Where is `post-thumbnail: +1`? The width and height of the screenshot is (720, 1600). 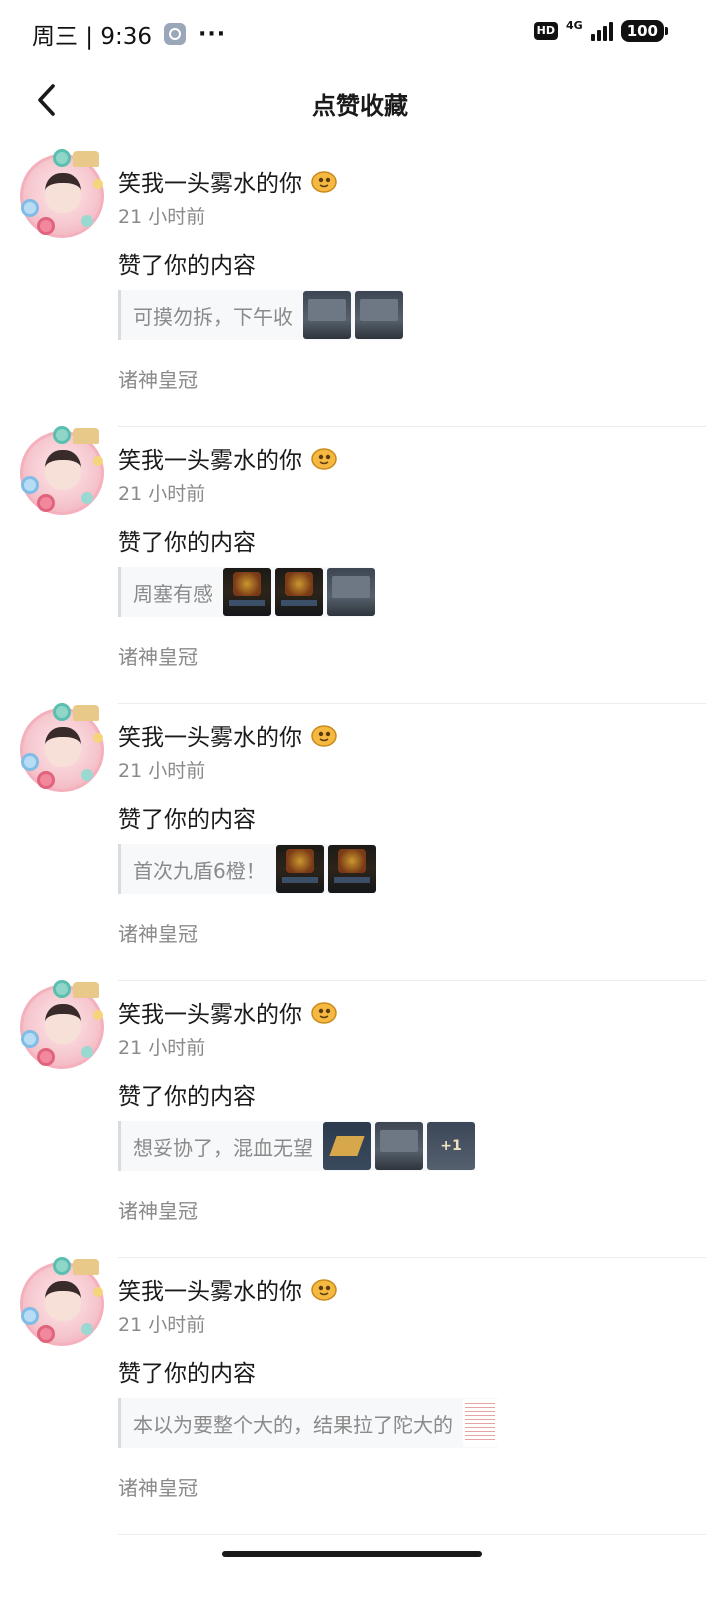 post-thumbnail: +1 is located at coordinates (451, 1146).